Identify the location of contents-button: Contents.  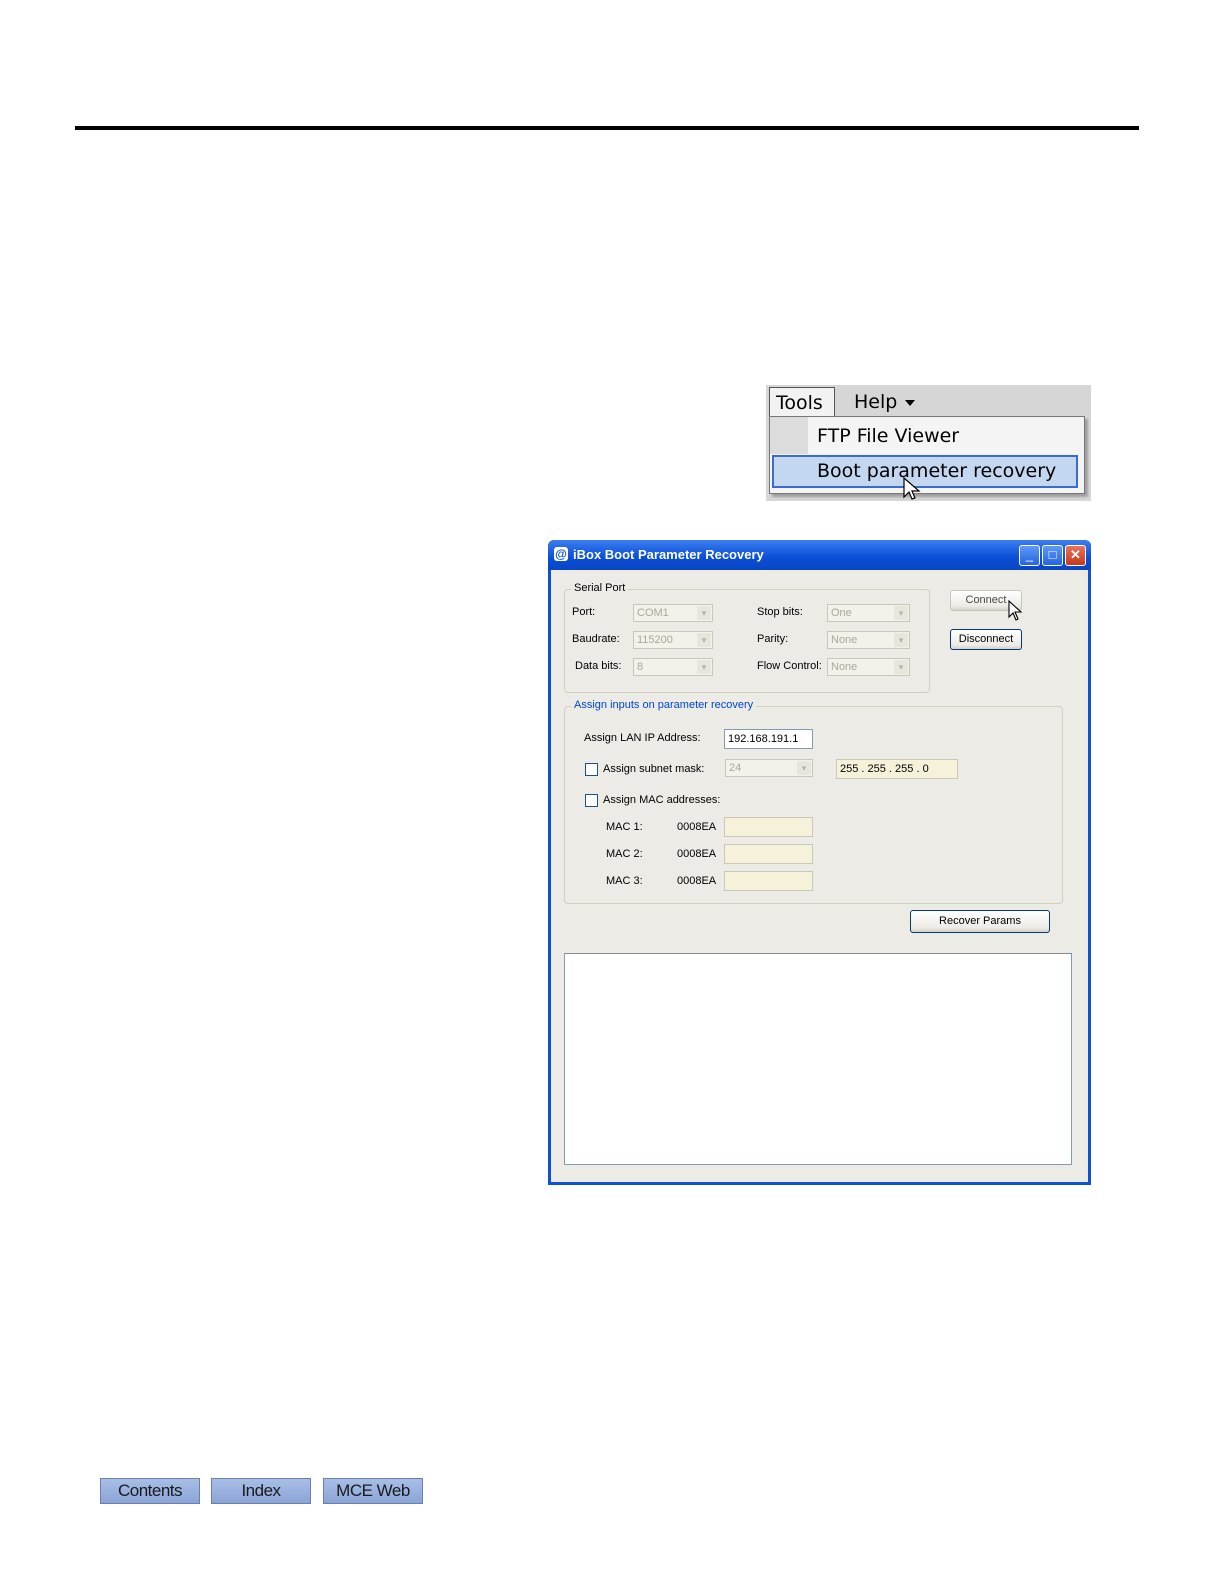
(150, 1491).